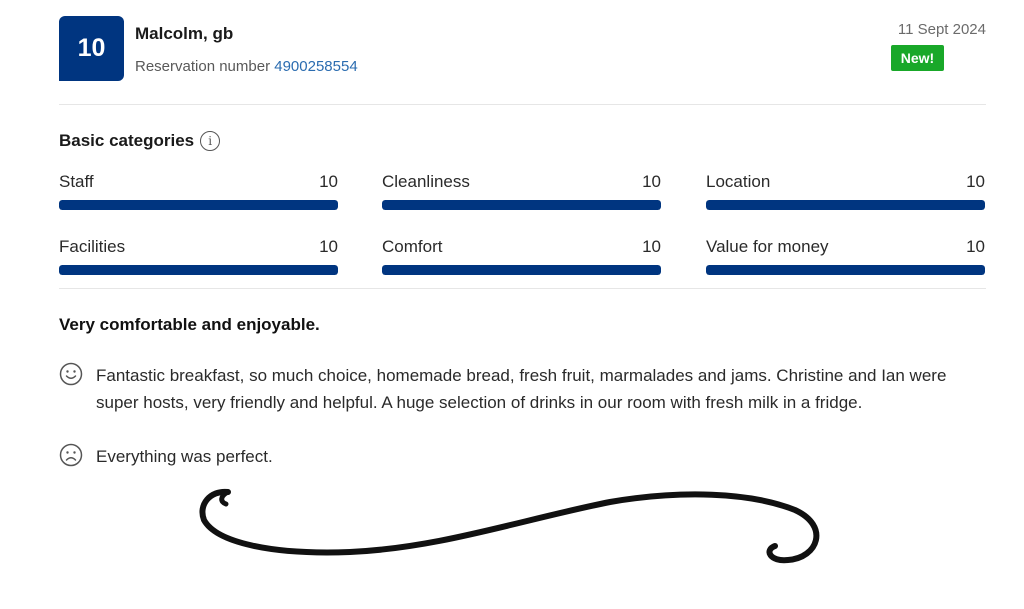 This screenshot has height=609, width=1024. What do you see at coordinates (198, 256) in the screenshot?
I see `category-facilities: Facilities 10` at bounding box center [198, 256].